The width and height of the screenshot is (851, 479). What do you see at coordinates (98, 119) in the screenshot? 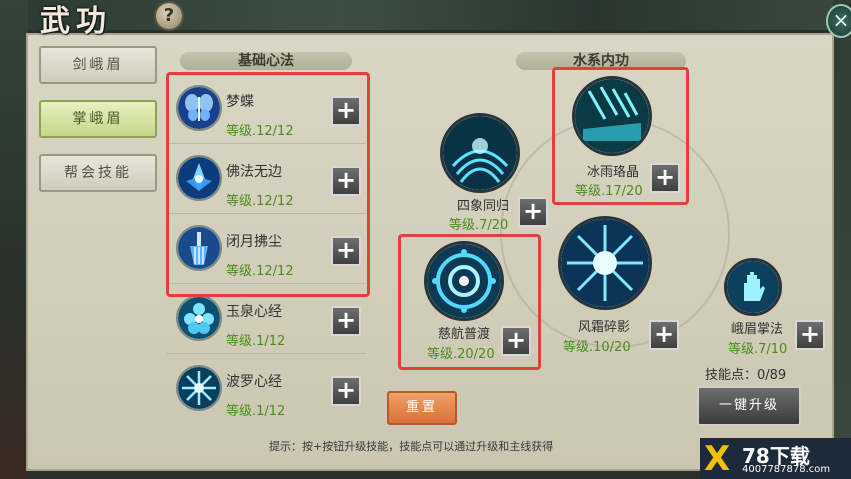
I see `tab-palm-emei: 掌峨眉` at bounding box center [98, 119].